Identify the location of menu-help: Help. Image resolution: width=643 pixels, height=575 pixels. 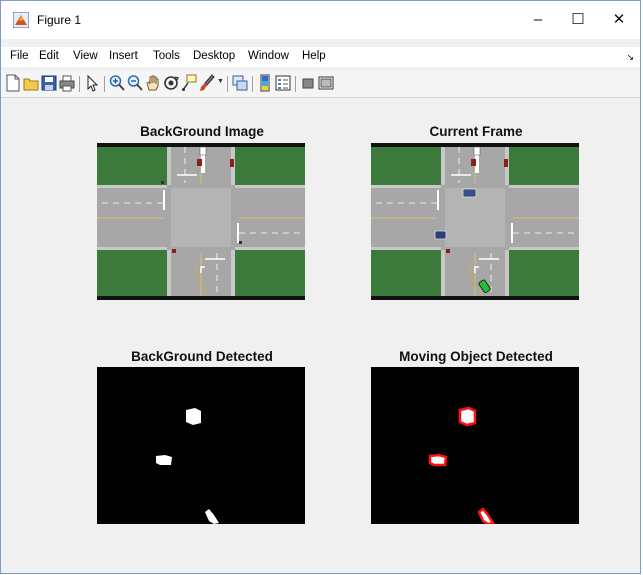
(314, 56).